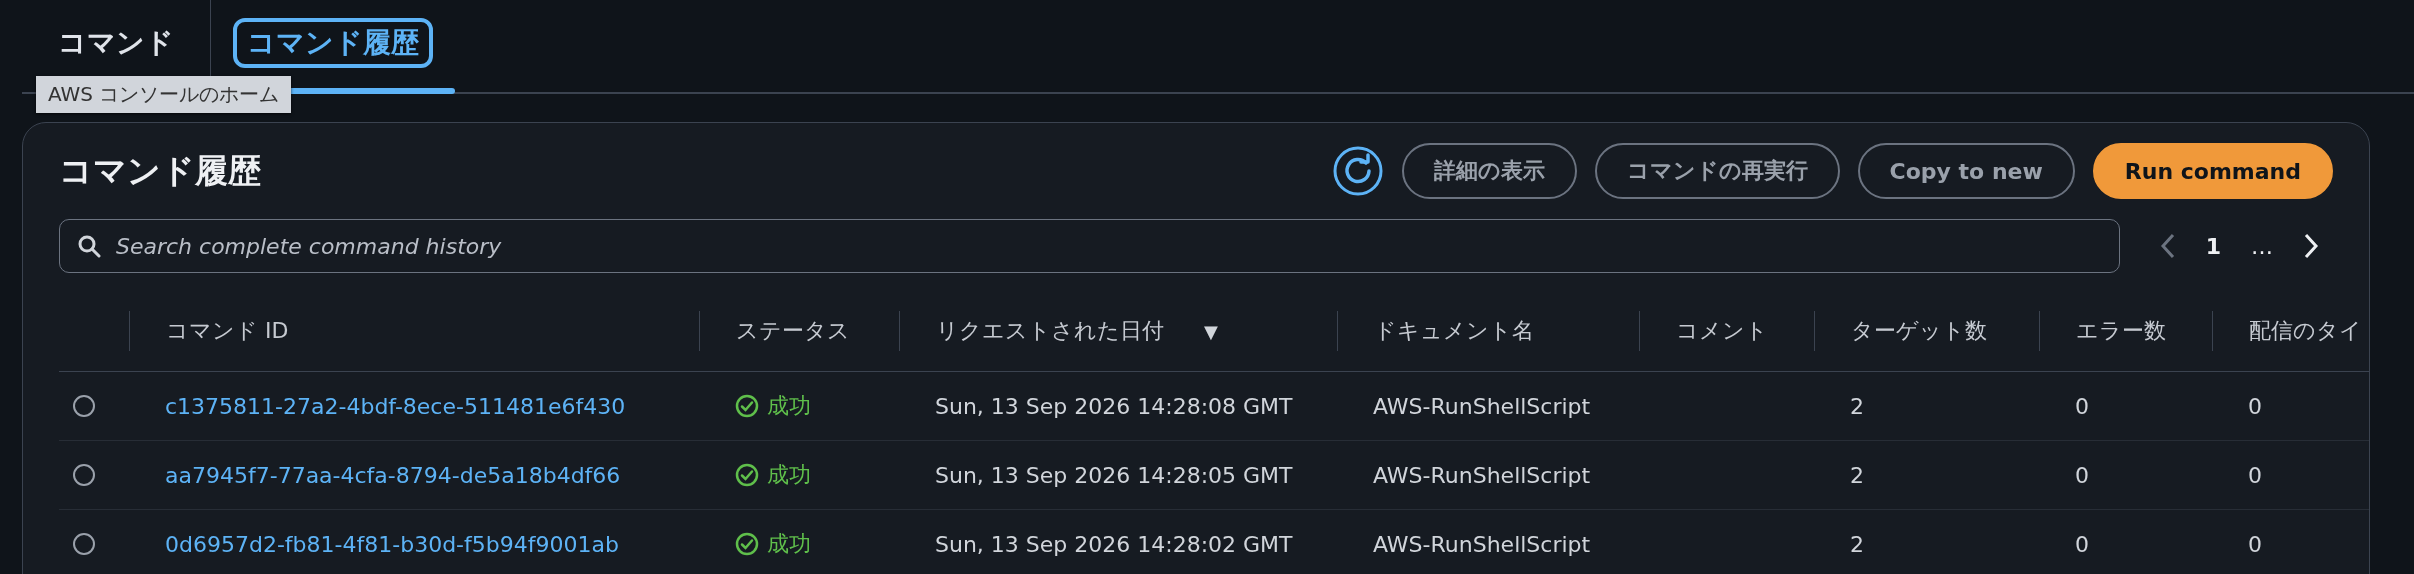 The width and height of the screenshot is (2414, 574). Describe the element at coordinates (160, 170) in the screenshot. I see `panel-title: コマンド履歴` at that location.